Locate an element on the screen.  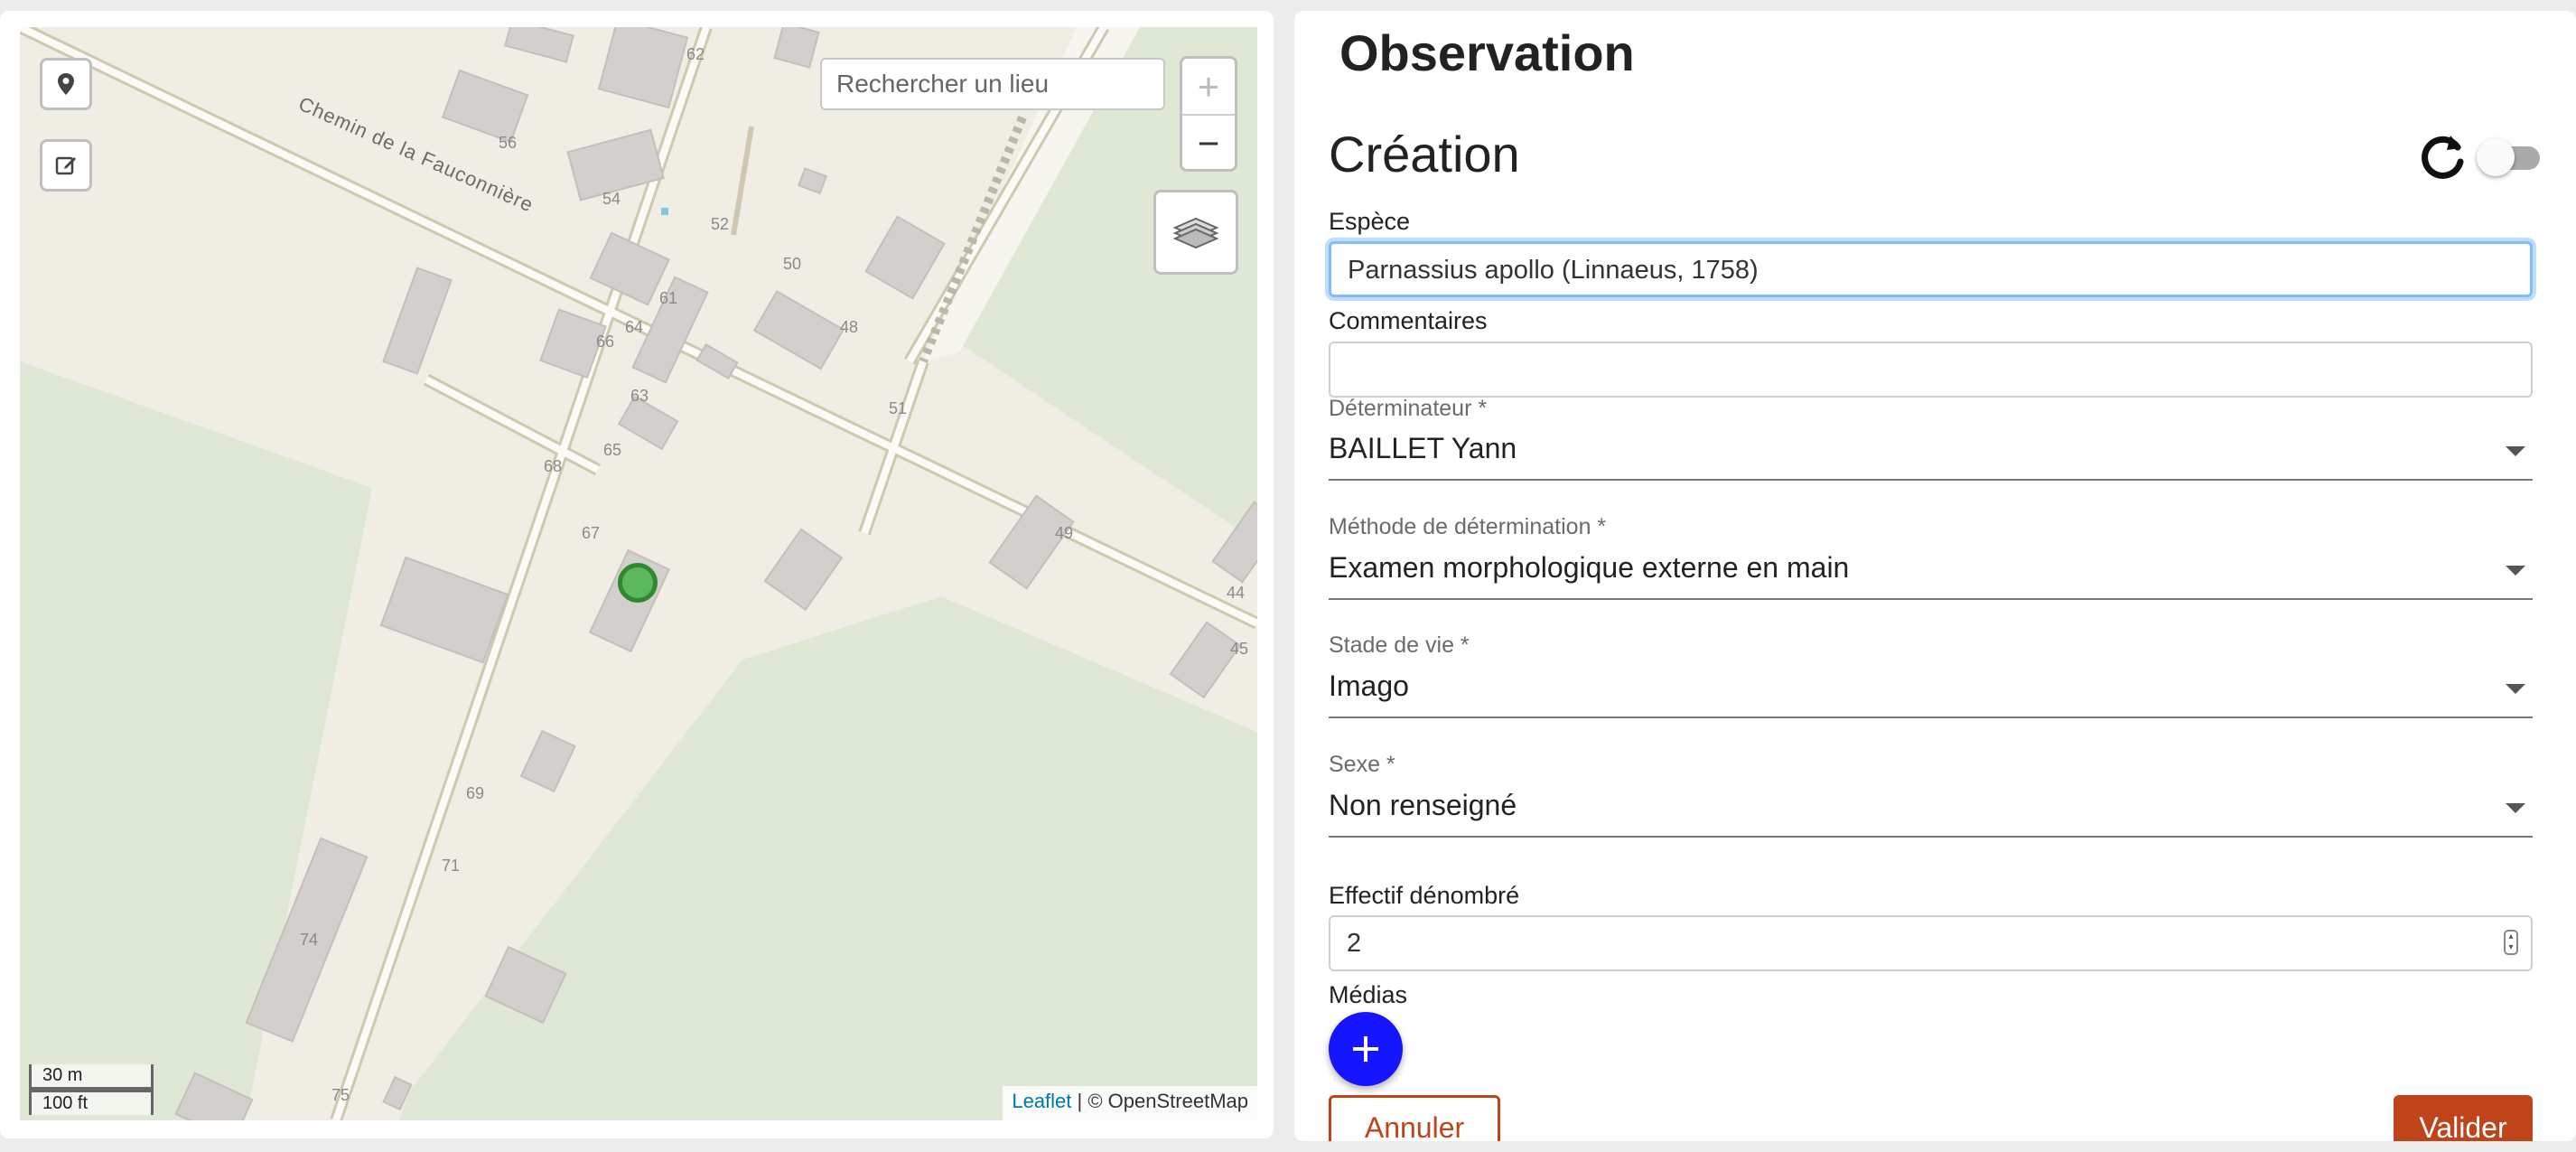
sexe-value: Non renseigné is located at coordinates (1423, 805).